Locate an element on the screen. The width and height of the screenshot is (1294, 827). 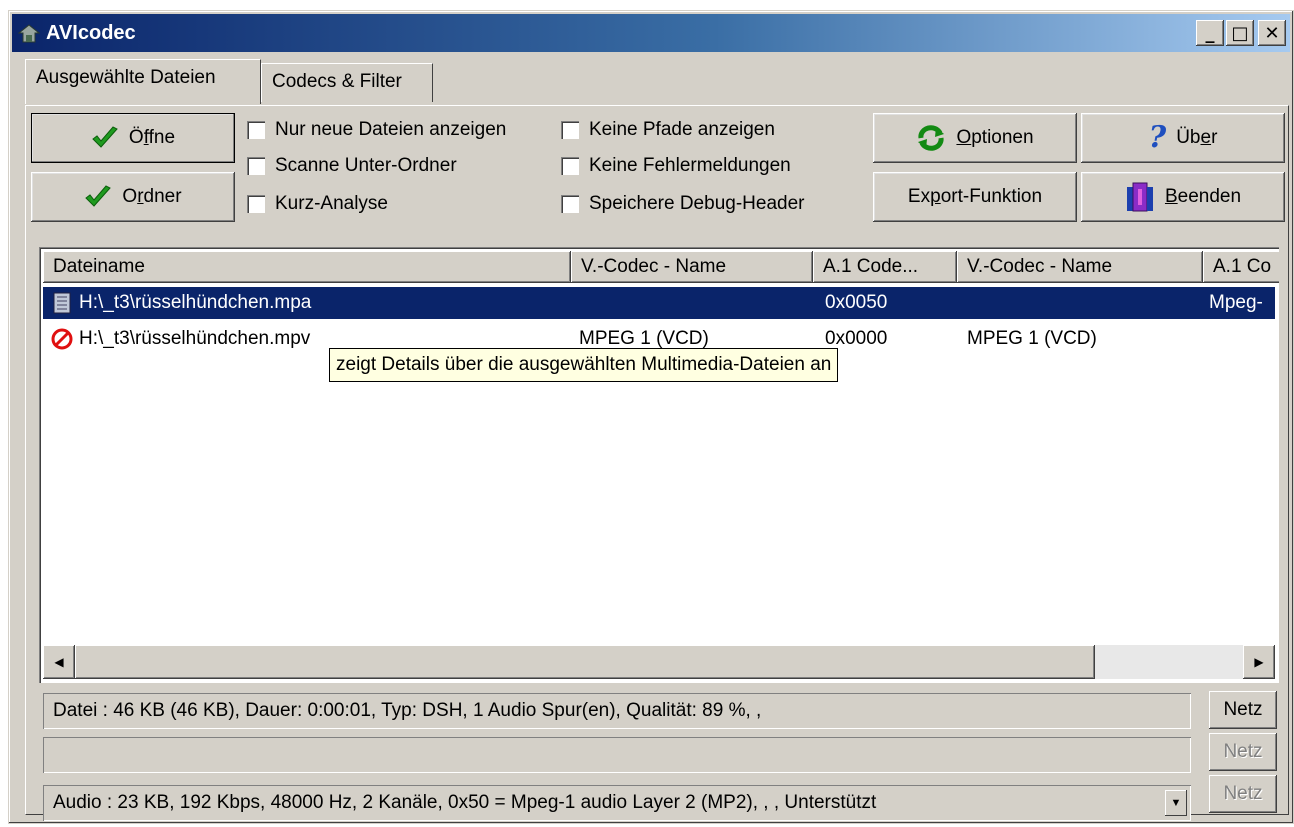
exit-door-icon is located at coordinates (1139, 197).